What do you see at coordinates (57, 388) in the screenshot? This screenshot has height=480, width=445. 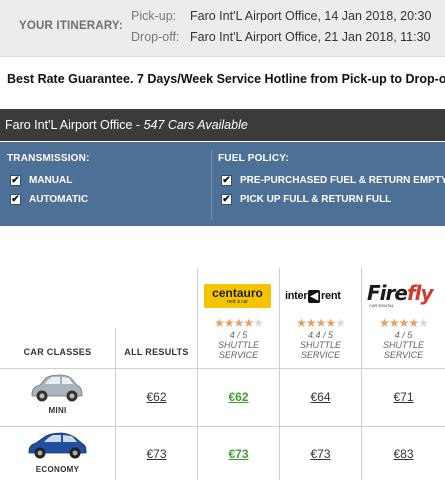 I see `mini-car-icon` at bounding box center [57, 388].